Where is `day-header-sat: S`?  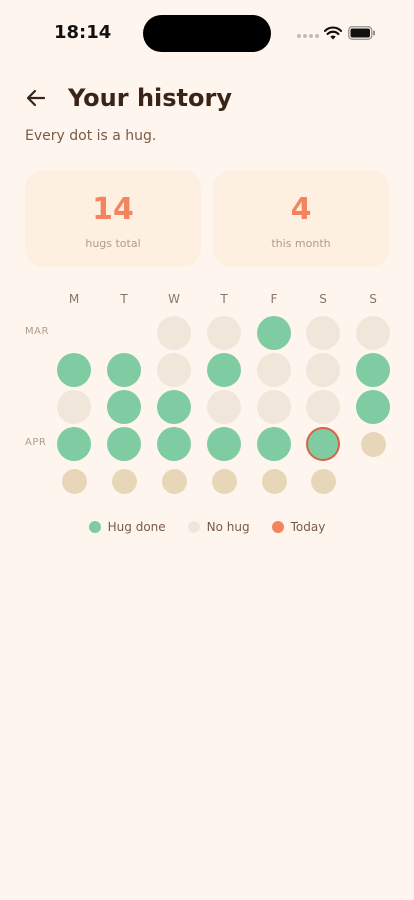
day-header-sat: S is located at coordinates (323, 299).